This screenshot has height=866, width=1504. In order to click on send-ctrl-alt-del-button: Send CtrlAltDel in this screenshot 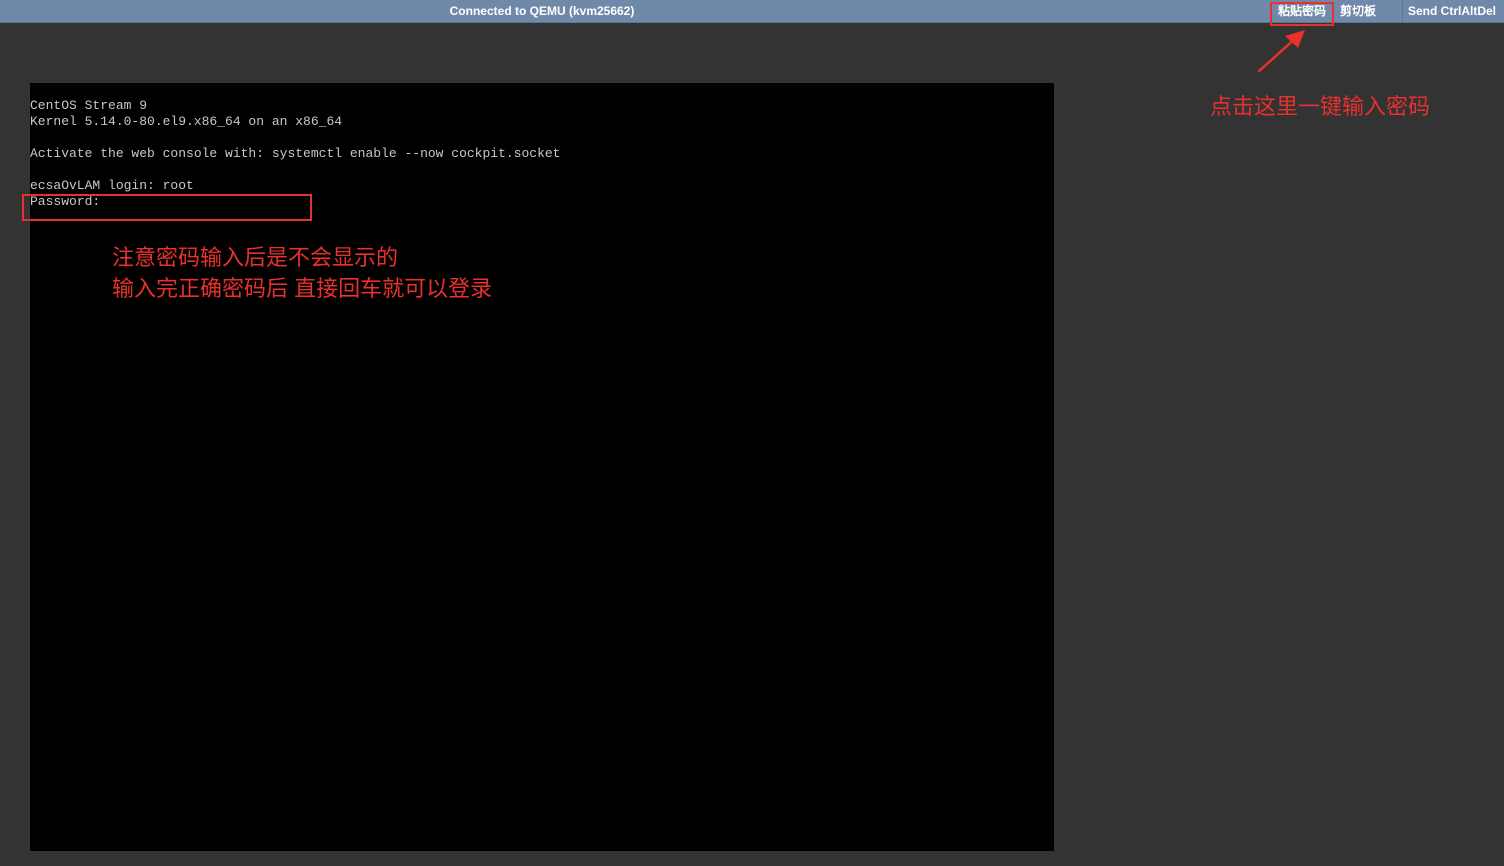, I will do `click(1452, 11)`.